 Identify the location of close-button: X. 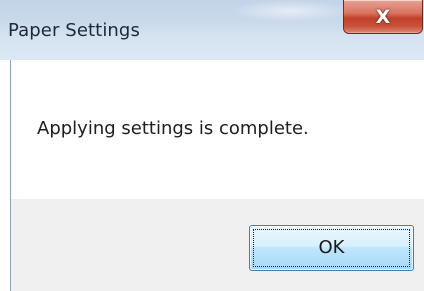
(383, 17).